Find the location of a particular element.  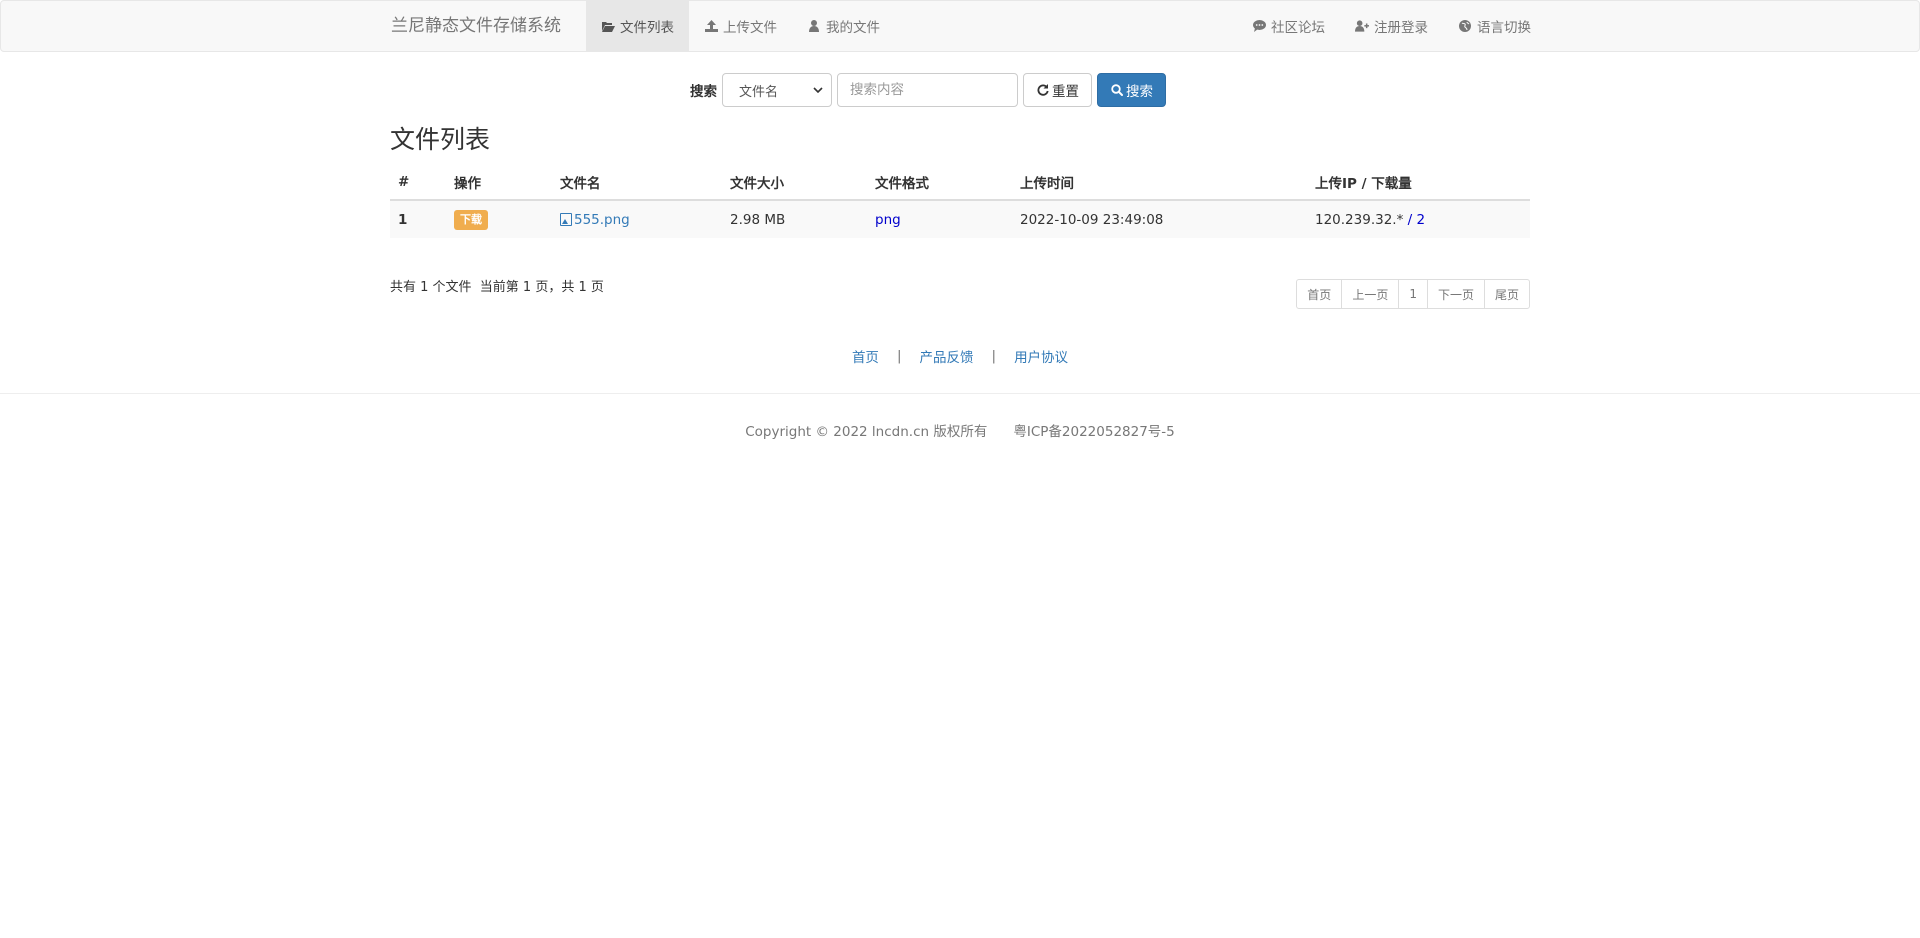

column-header-ip-downloads: 上传IP / 下载量 is located at coordinates (1418, 182).